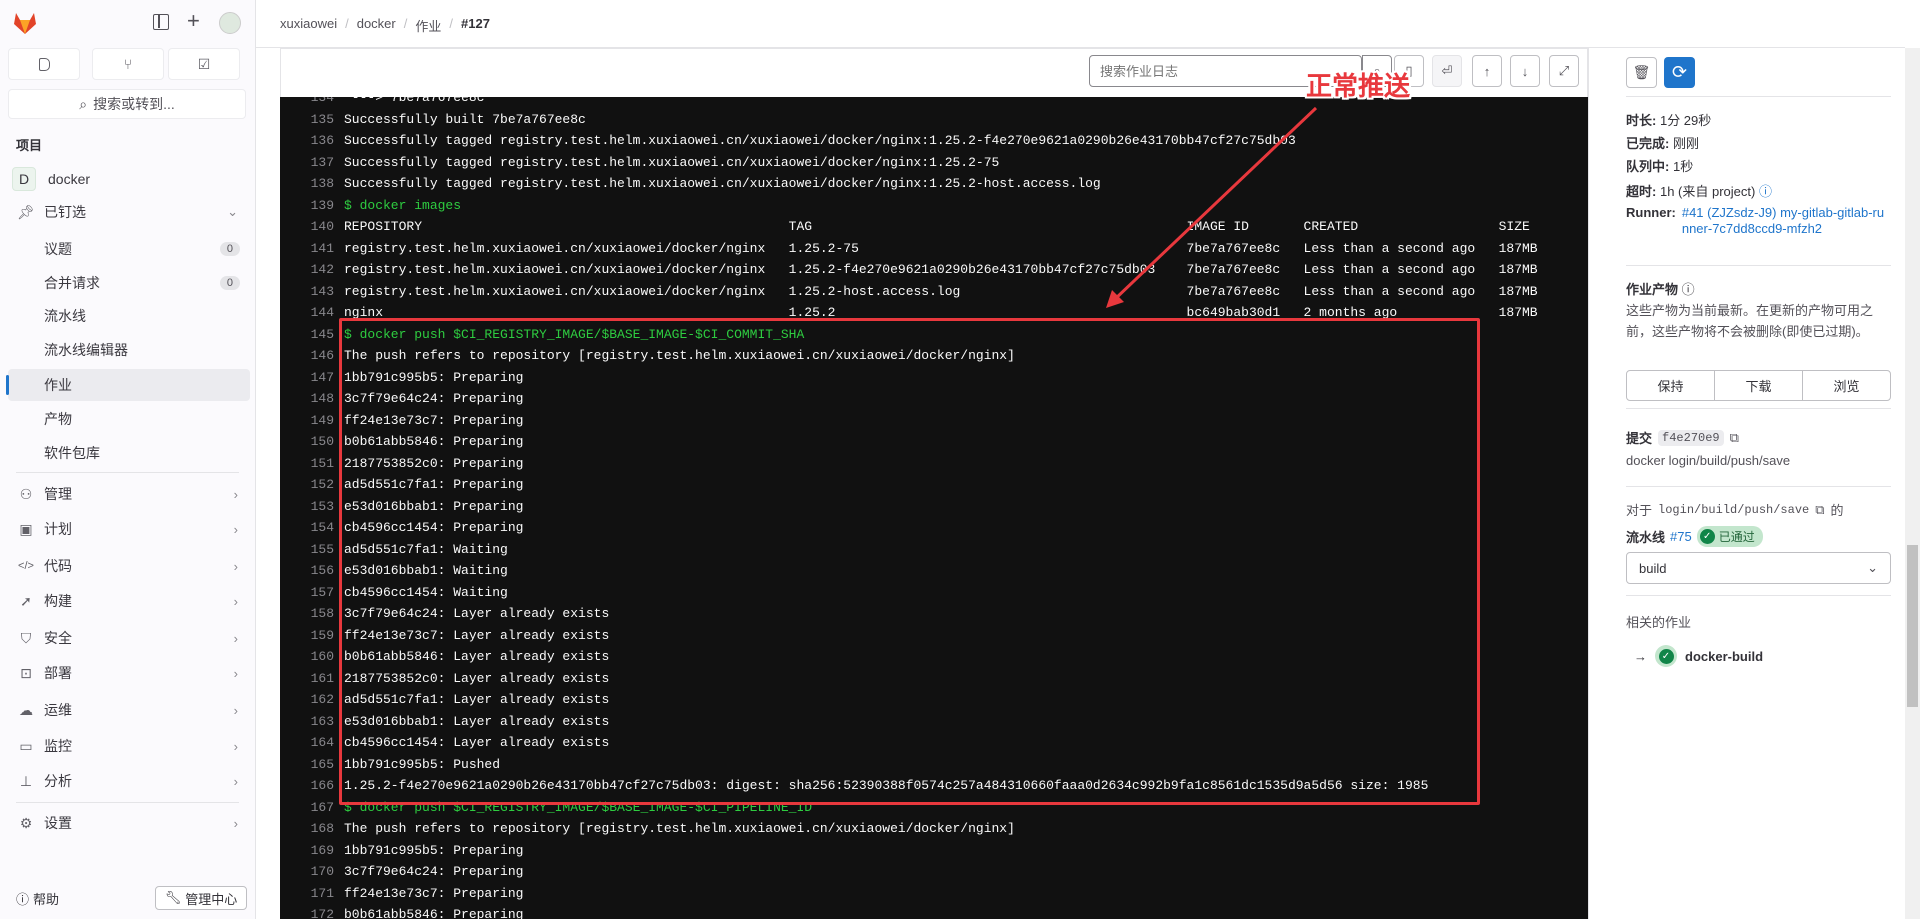 This screenshot has width=1920, height=919. Describe the element at coordinates (312, 507) in the screenshot. I see `line-number: 153` at that location.